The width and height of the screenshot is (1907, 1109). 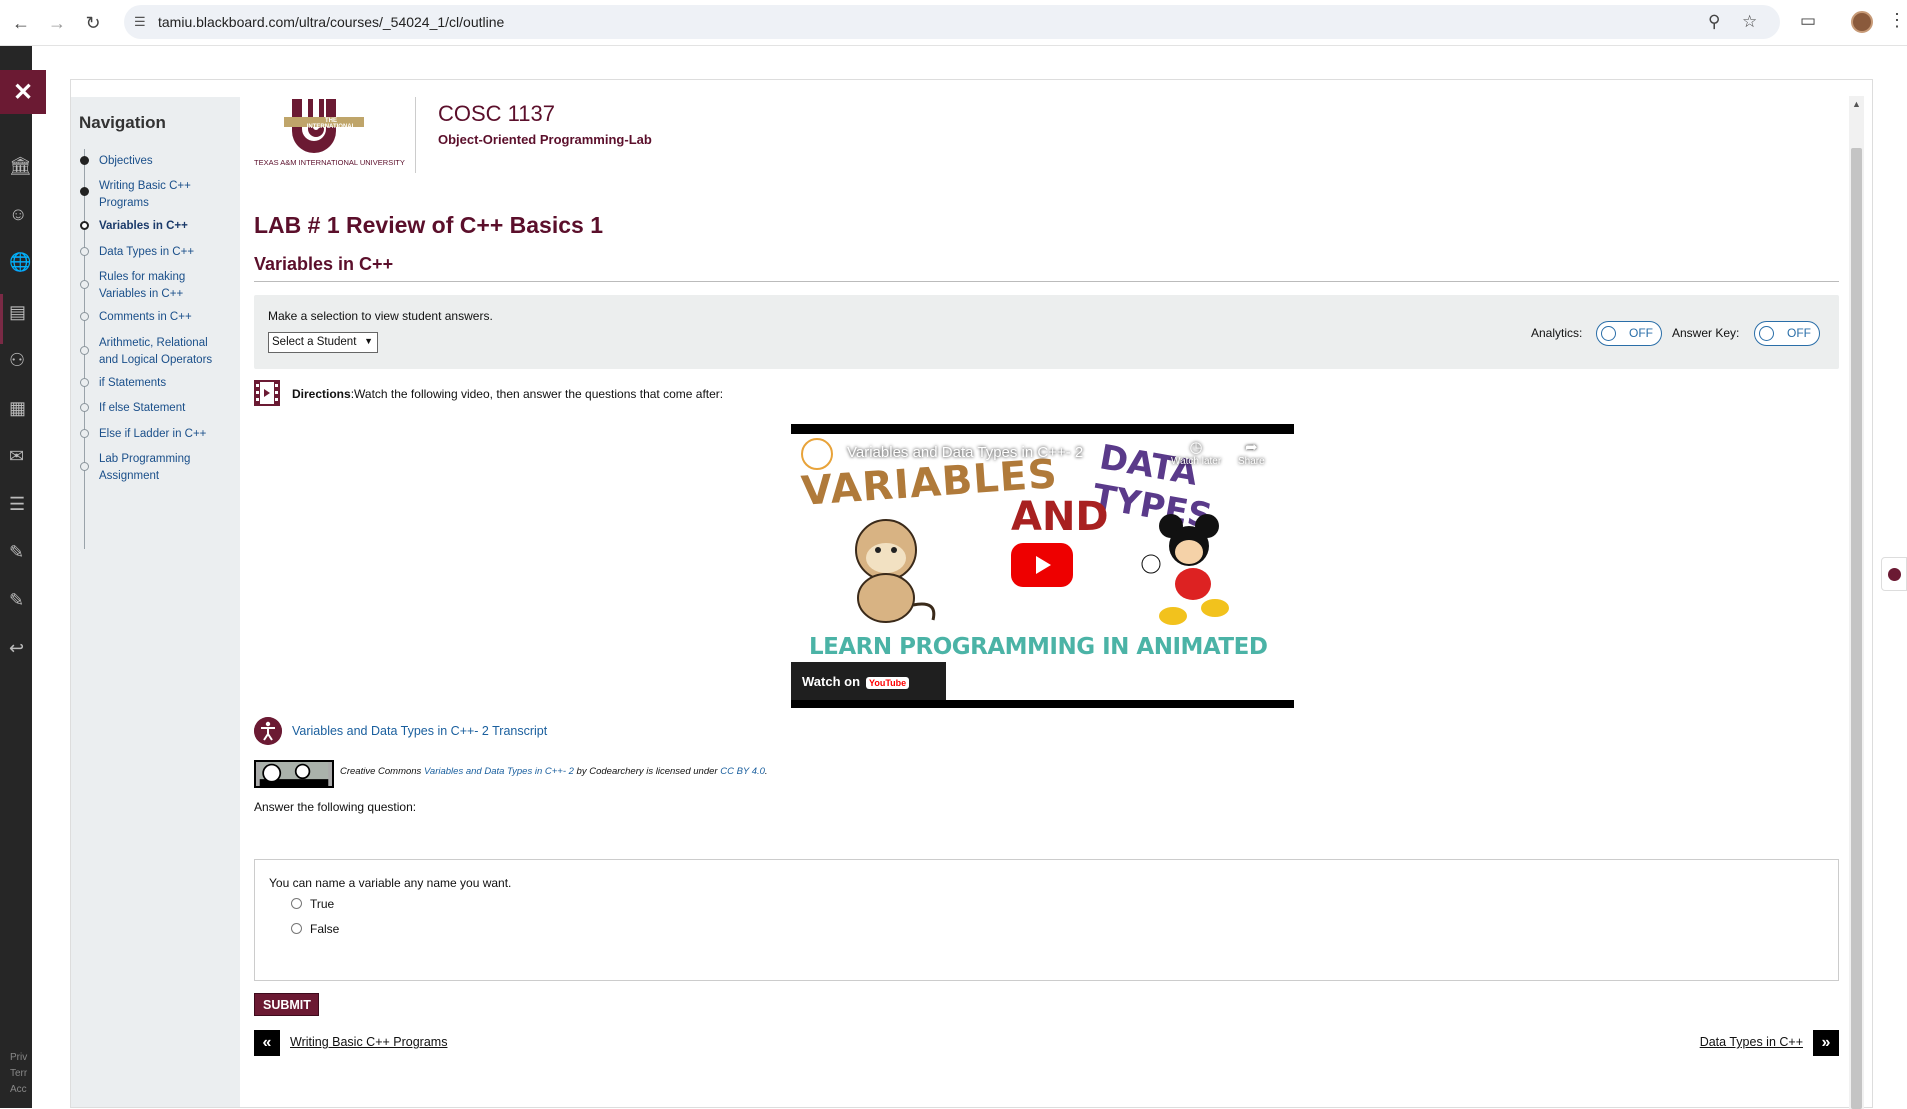 I want to click on share-button: ➦ Share, so click(x=1251, y=452).